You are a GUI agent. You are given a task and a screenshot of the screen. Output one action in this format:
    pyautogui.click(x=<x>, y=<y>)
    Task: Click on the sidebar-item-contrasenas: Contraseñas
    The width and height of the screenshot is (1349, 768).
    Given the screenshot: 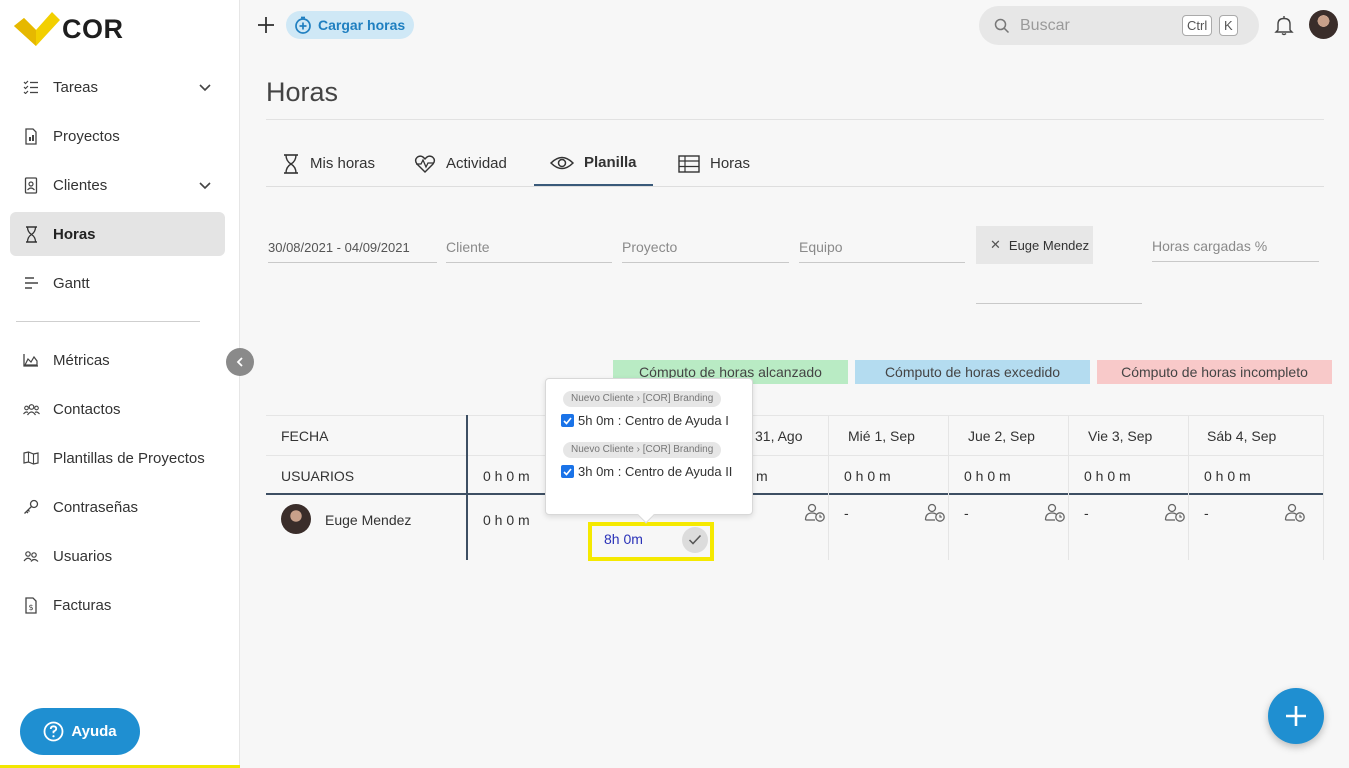 What is the action you would take?
    pyautogui.click(x=117, y=507)
    